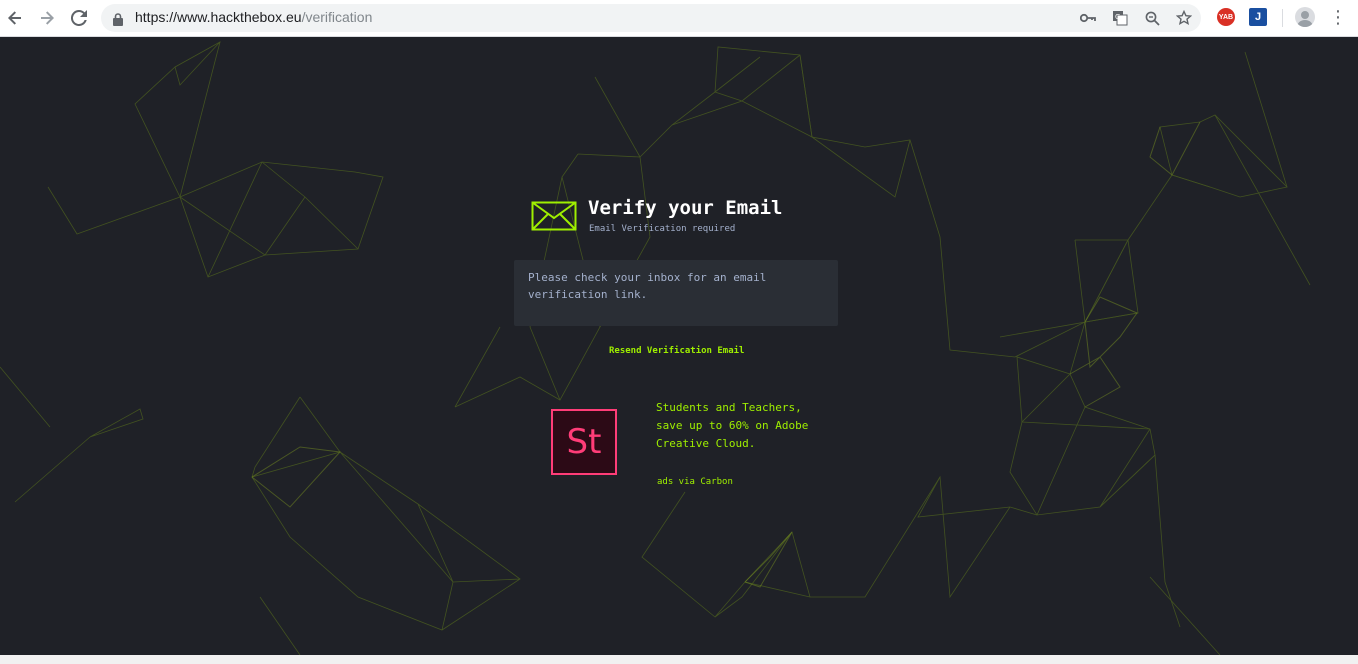 This screenshot has width=1358, height=664. I want to click on lock-icon, so click(118, 20).